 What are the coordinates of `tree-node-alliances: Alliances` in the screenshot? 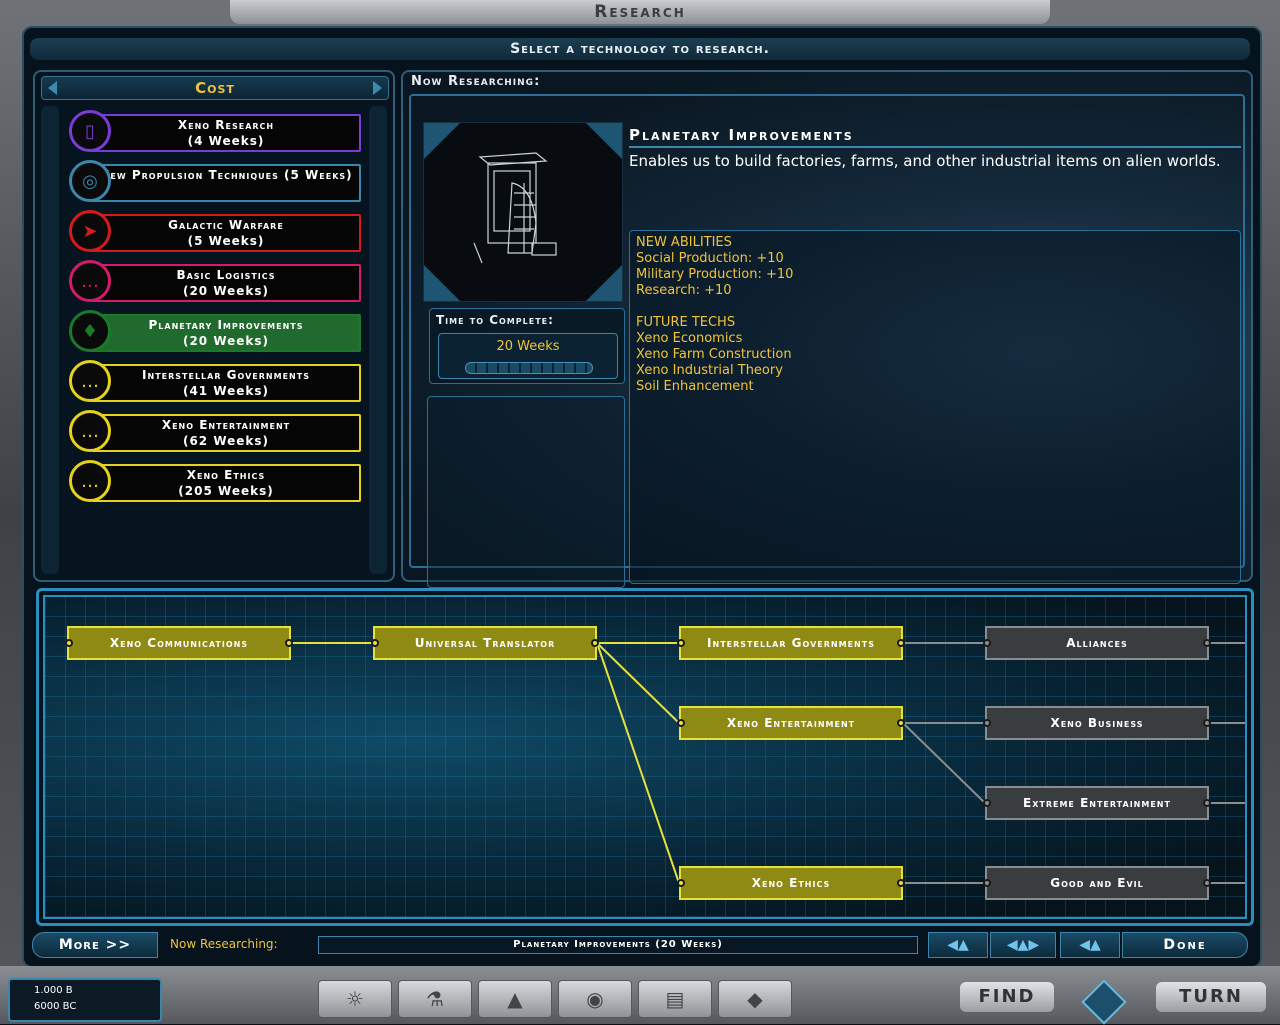 It's located at (1097, 643).